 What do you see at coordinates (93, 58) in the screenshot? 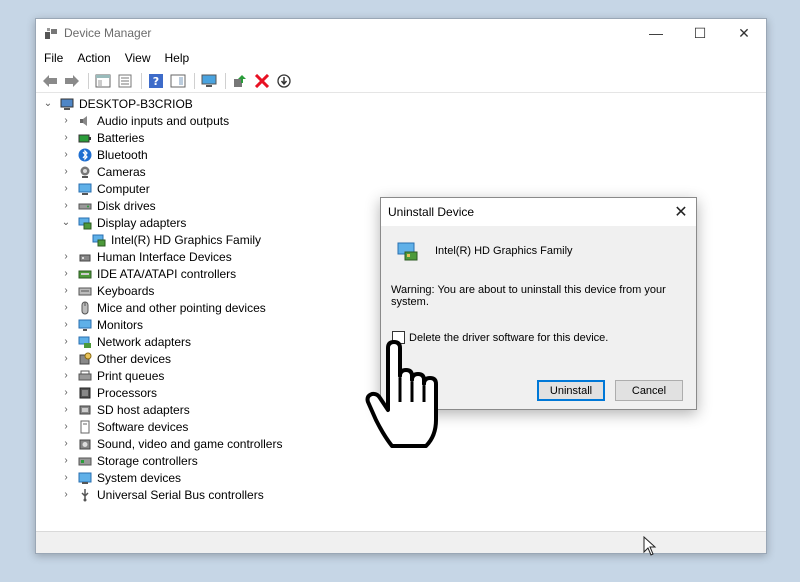
I see `menu-action: Action` at bounding box center [93, 58].